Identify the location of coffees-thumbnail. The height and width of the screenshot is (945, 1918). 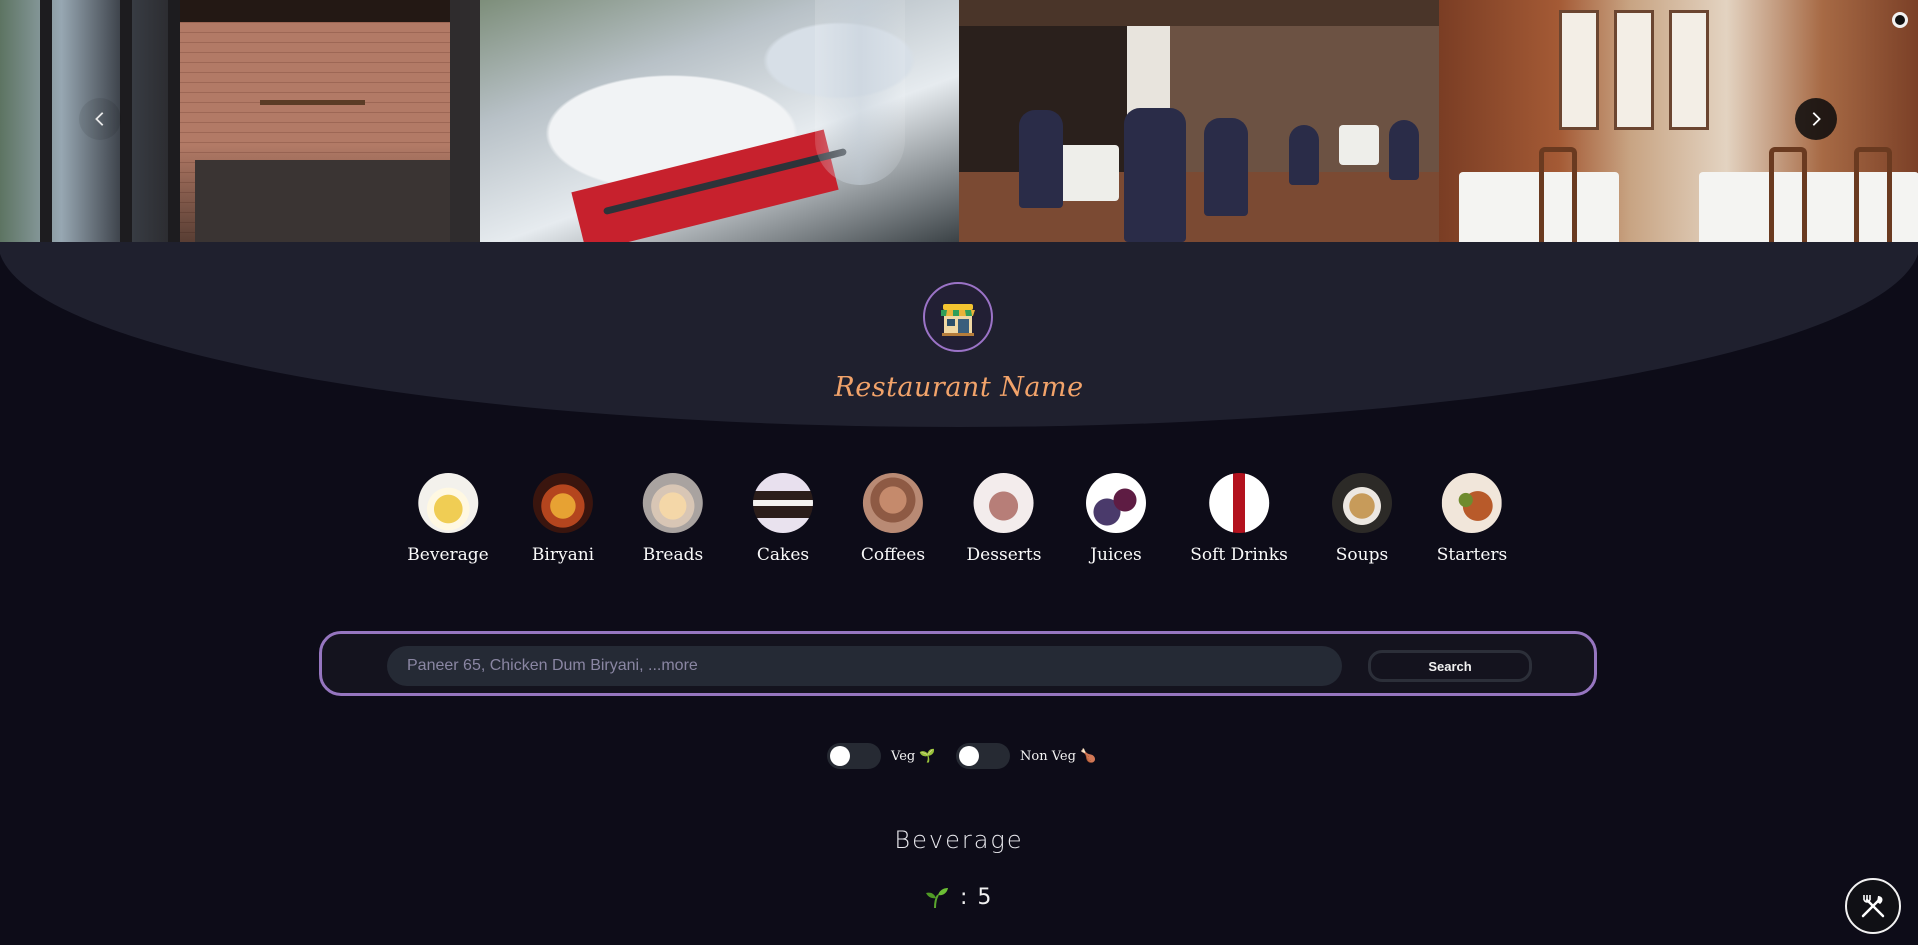
(892, 503).